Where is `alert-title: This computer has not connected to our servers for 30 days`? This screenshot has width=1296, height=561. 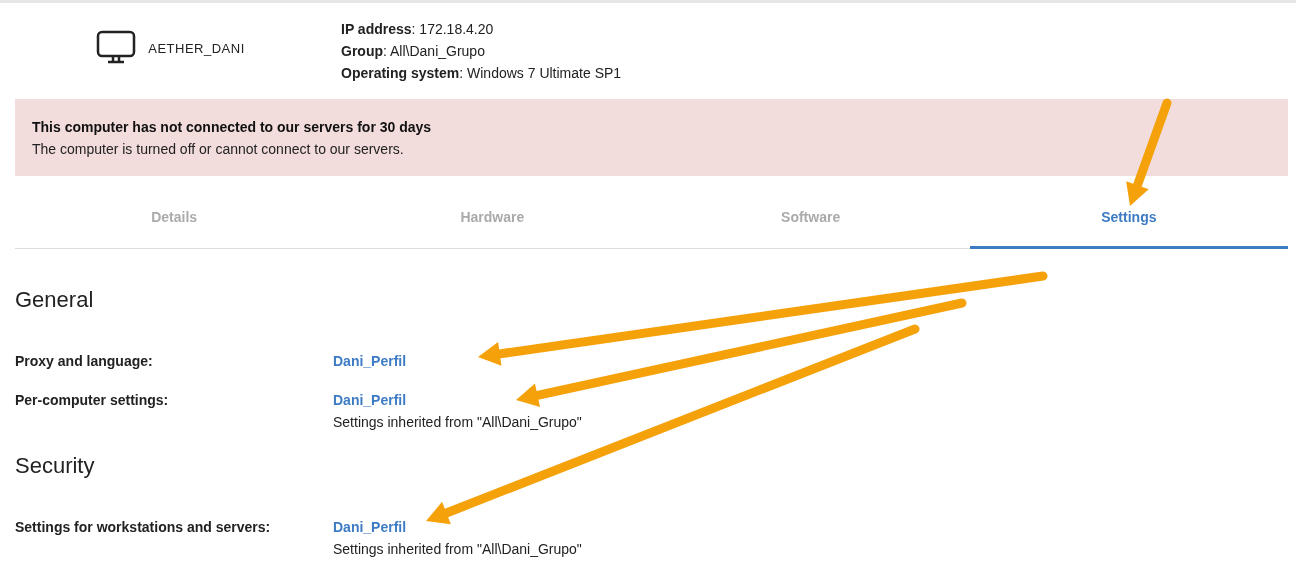 alert-title: This computer has not connected to our servers for 30 days is located at coordinates (232, 126).